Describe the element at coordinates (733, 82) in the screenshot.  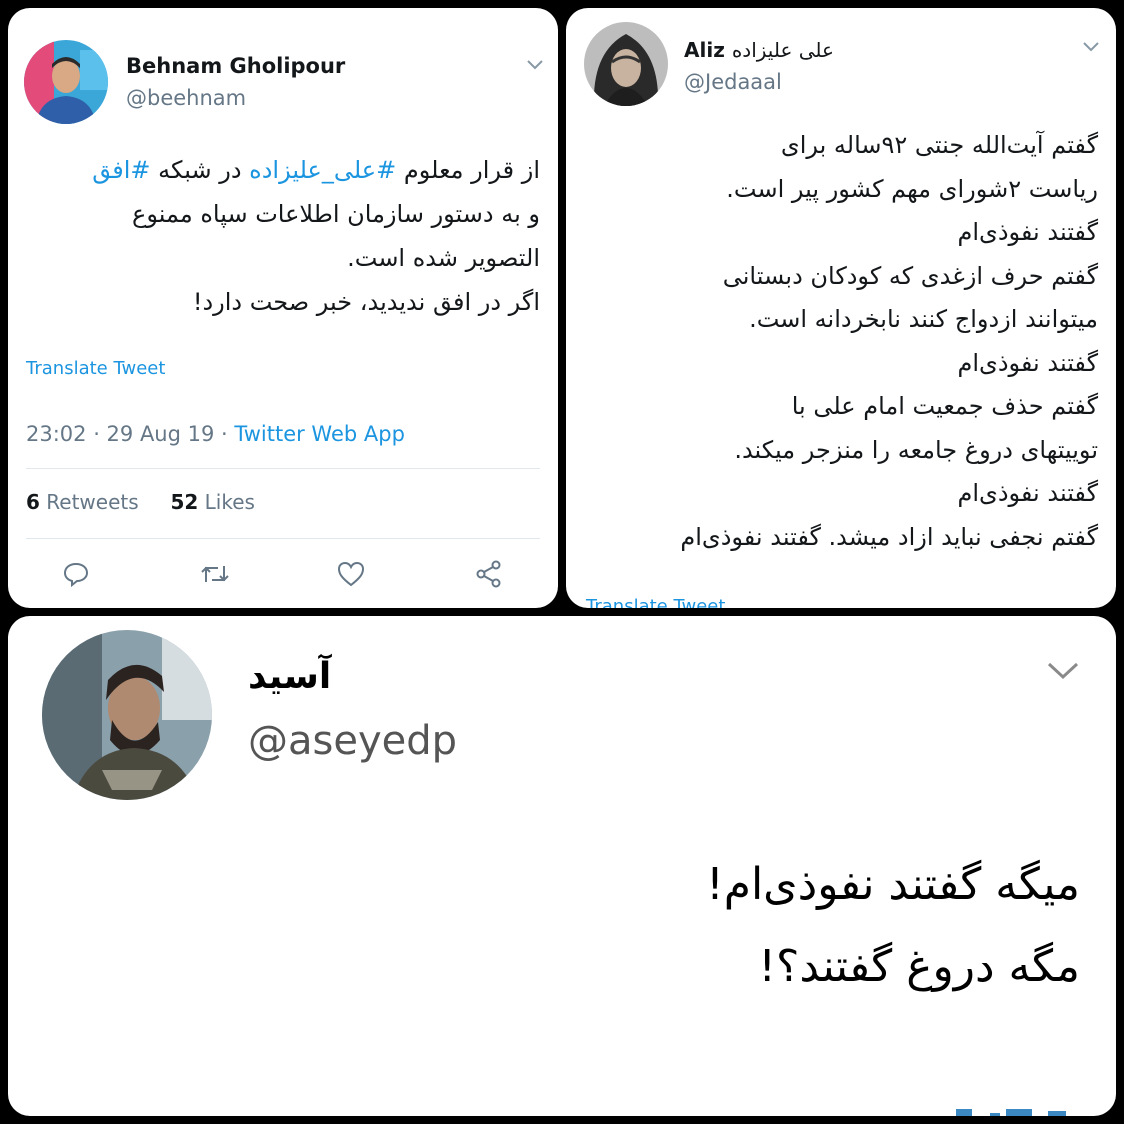
I see `user-handle: @Jedaaal` at that location.